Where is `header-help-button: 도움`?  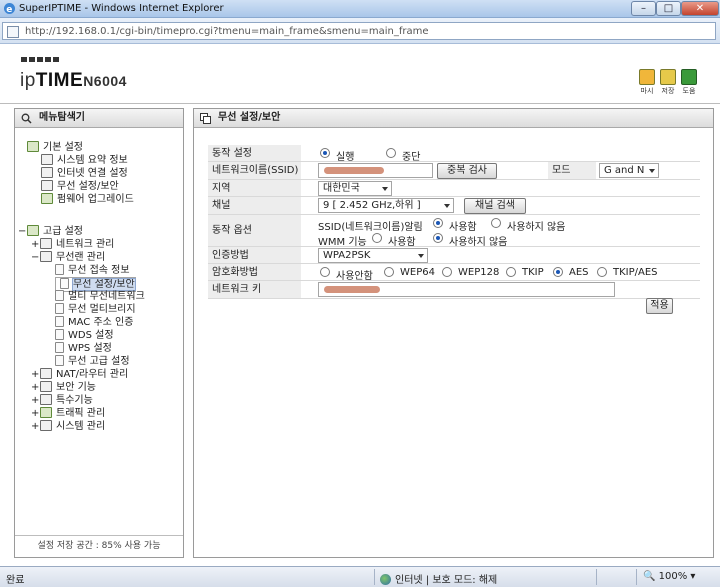
header-help-button: 도움 is located at coordinates (689, 82).